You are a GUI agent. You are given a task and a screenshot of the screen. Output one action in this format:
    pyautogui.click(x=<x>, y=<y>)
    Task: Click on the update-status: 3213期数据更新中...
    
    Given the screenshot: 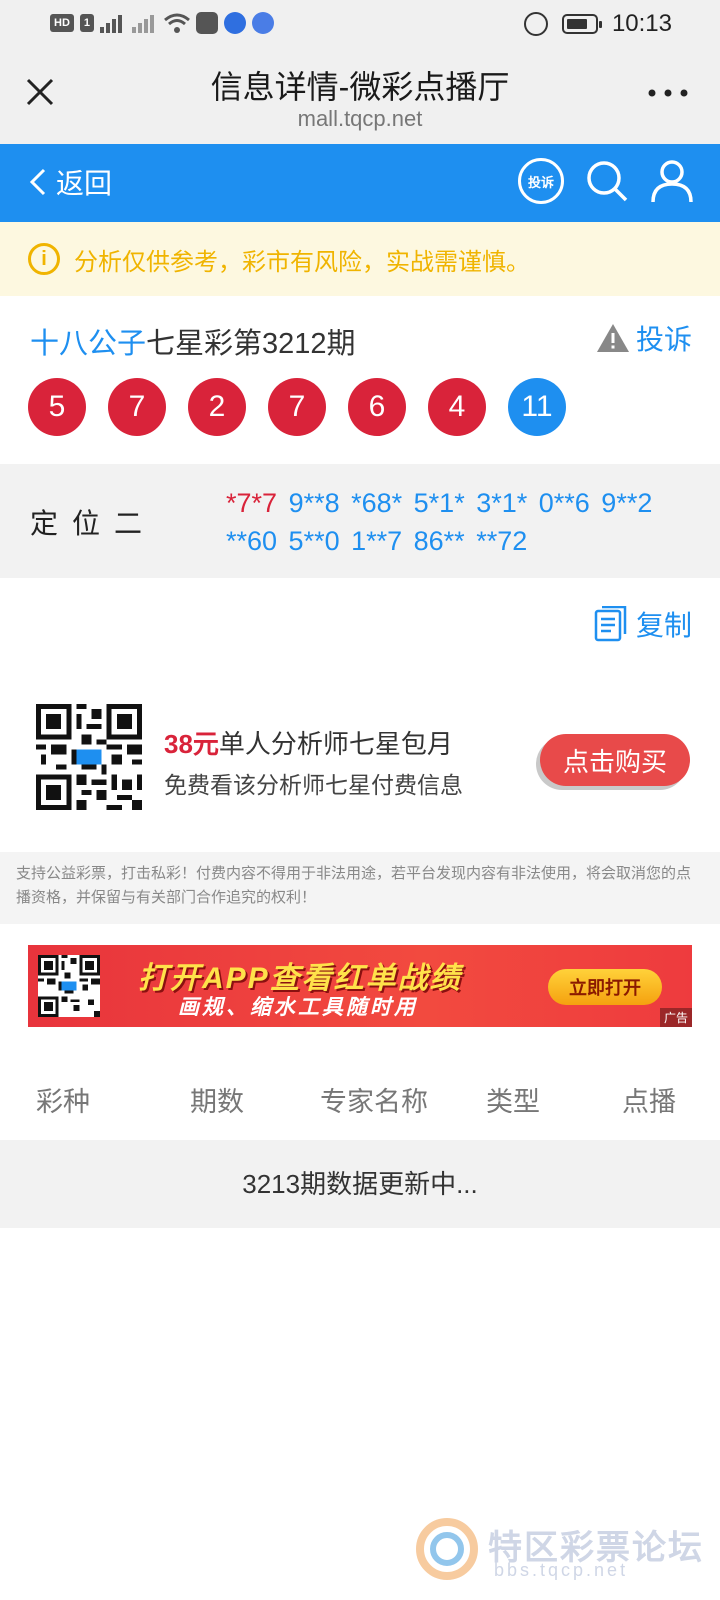 What is the action you would take?
    pyautogui.click(x=360, y=1184)
    